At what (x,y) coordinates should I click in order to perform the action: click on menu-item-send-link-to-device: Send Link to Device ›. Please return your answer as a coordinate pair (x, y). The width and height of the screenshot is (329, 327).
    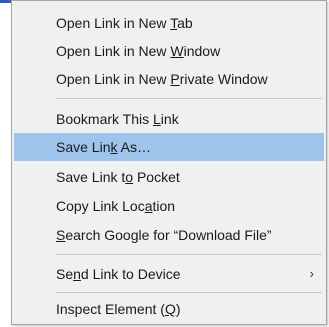
    Looking at the image, I should click on (169, 274).